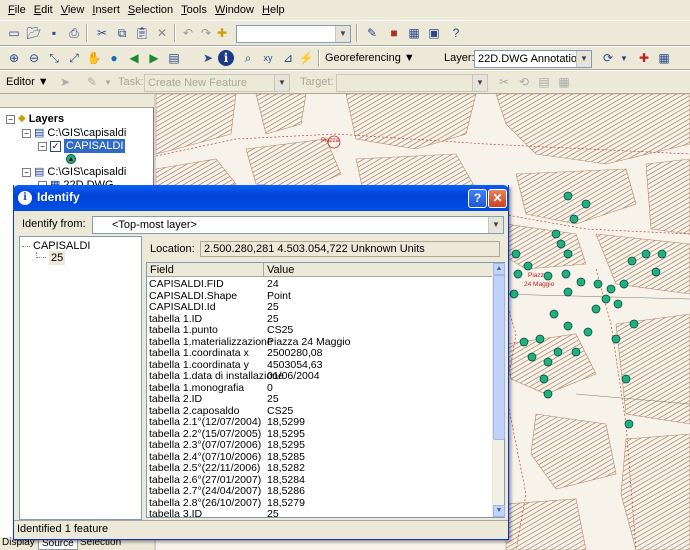 The image size is (690, 550). Describe the element at coordinates (564, 82) in the screenshot. I see `sketch-properties-icon: ▦` at that location.